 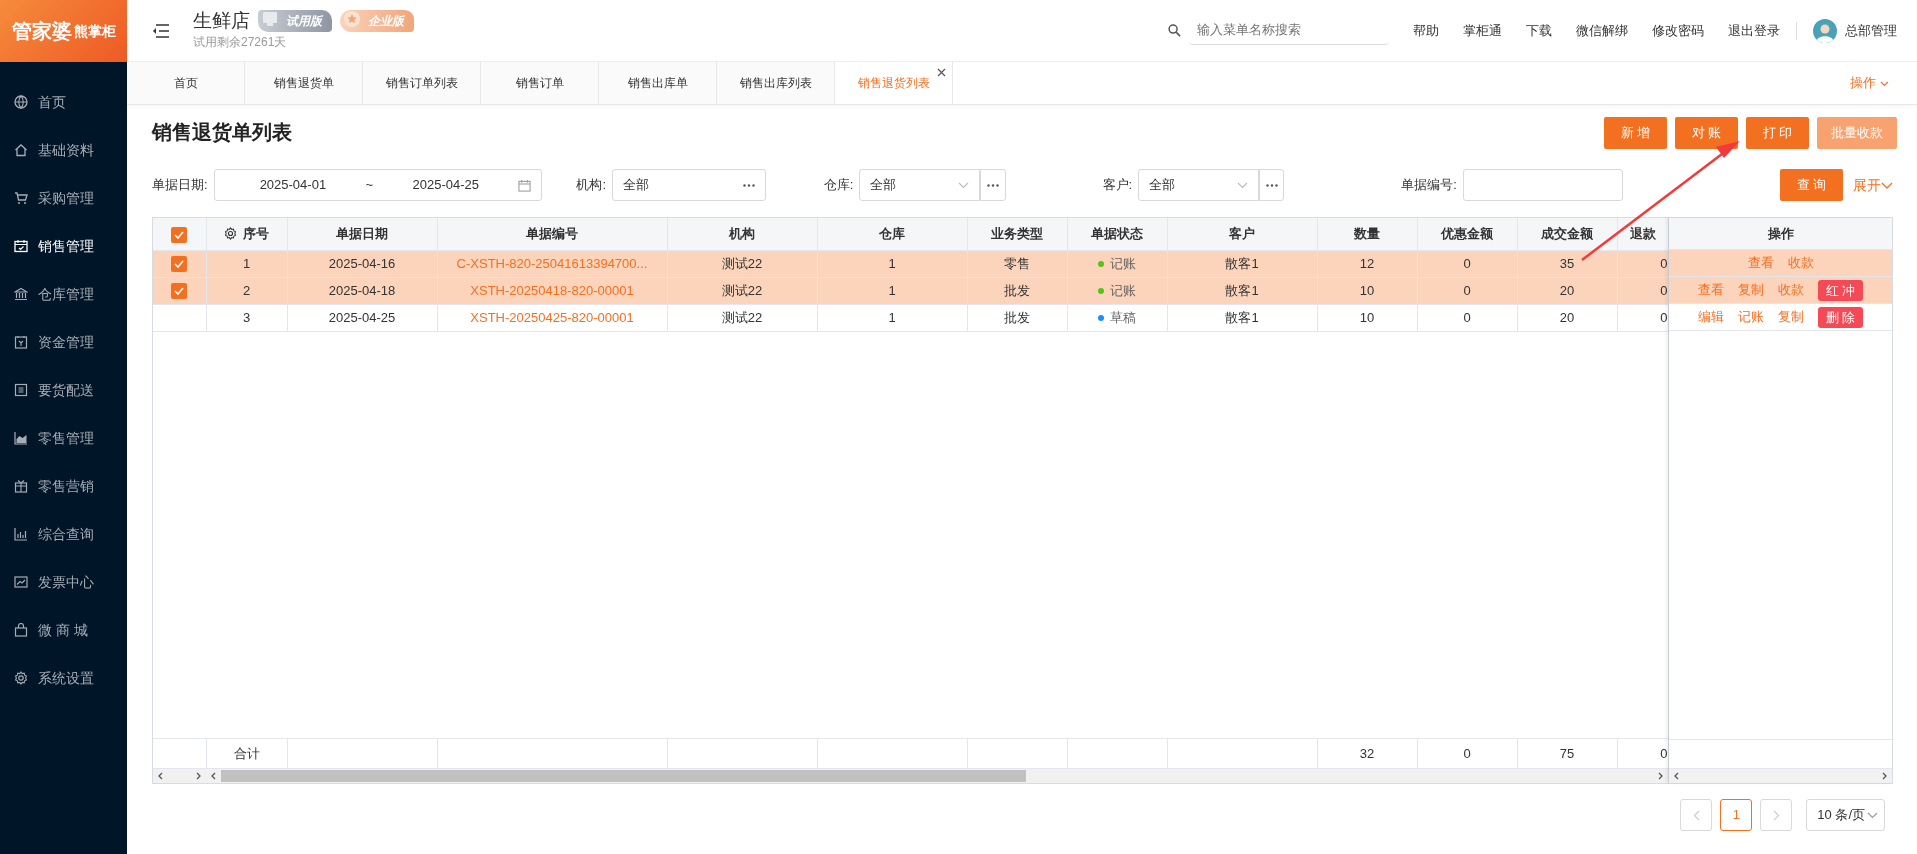 What do you see at coordinates (1426, 30) in the screenshot?
I see `header-link: 帮助` at bounding box center [1426, 30].